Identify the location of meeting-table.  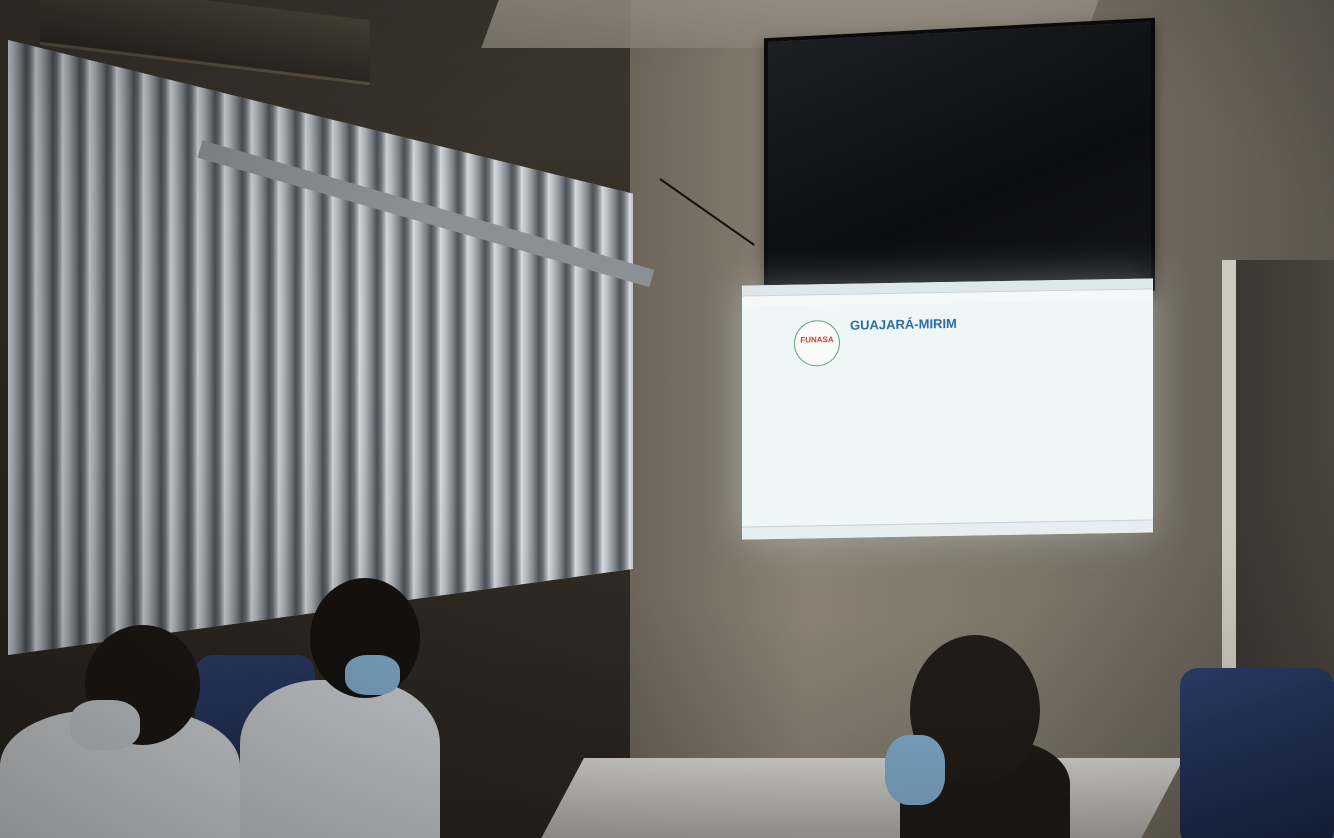
(860, 798).